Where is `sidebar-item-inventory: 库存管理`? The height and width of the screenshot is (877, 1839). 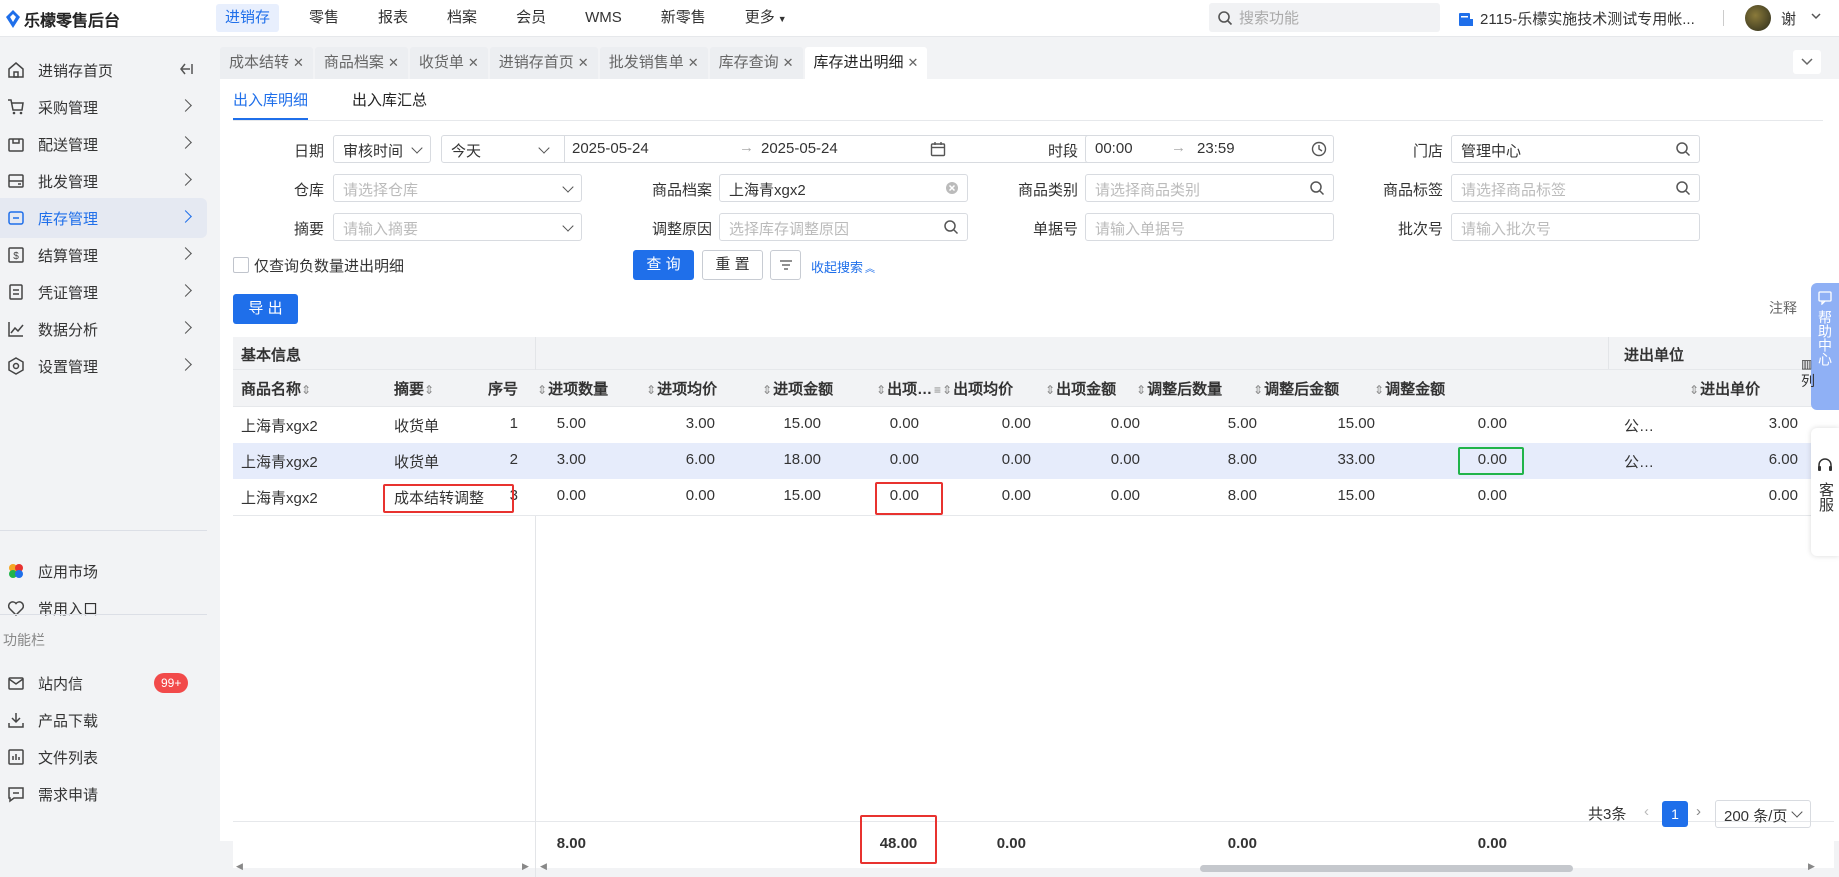 sidebar-item-inventory: 库存管理 is located at coordinates (103, 218).